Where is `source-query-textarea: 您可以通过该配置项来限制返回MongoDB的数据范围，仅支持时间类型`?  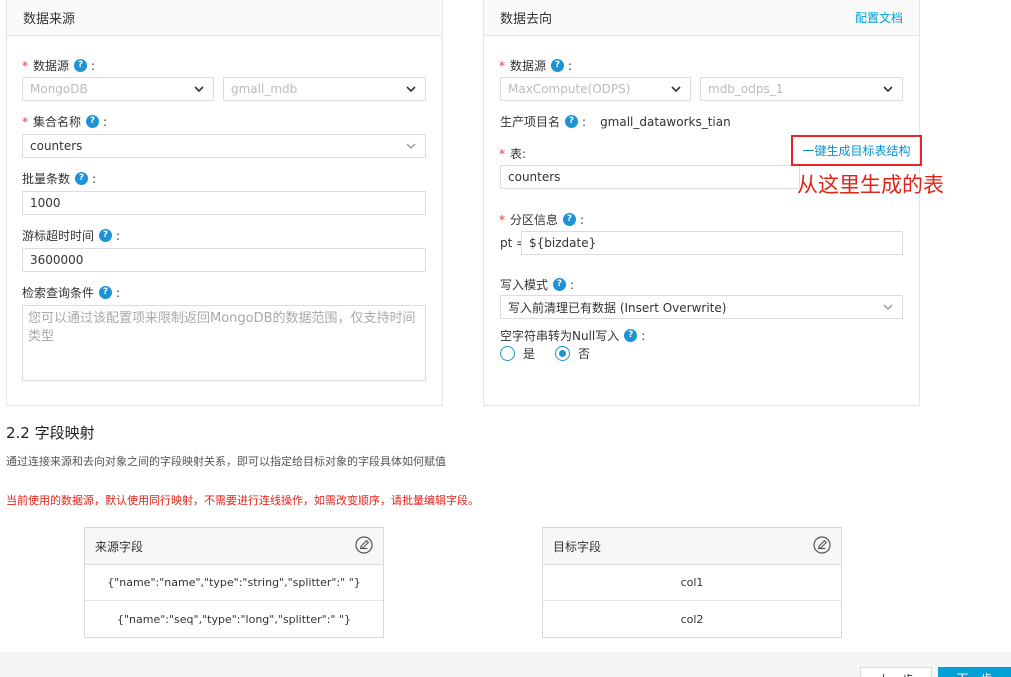
source-query-textarea: 您可以通过该配置项来限制返回MongoDB的数据范围，仅支持时间类型 is located at coordinates (224, 343).